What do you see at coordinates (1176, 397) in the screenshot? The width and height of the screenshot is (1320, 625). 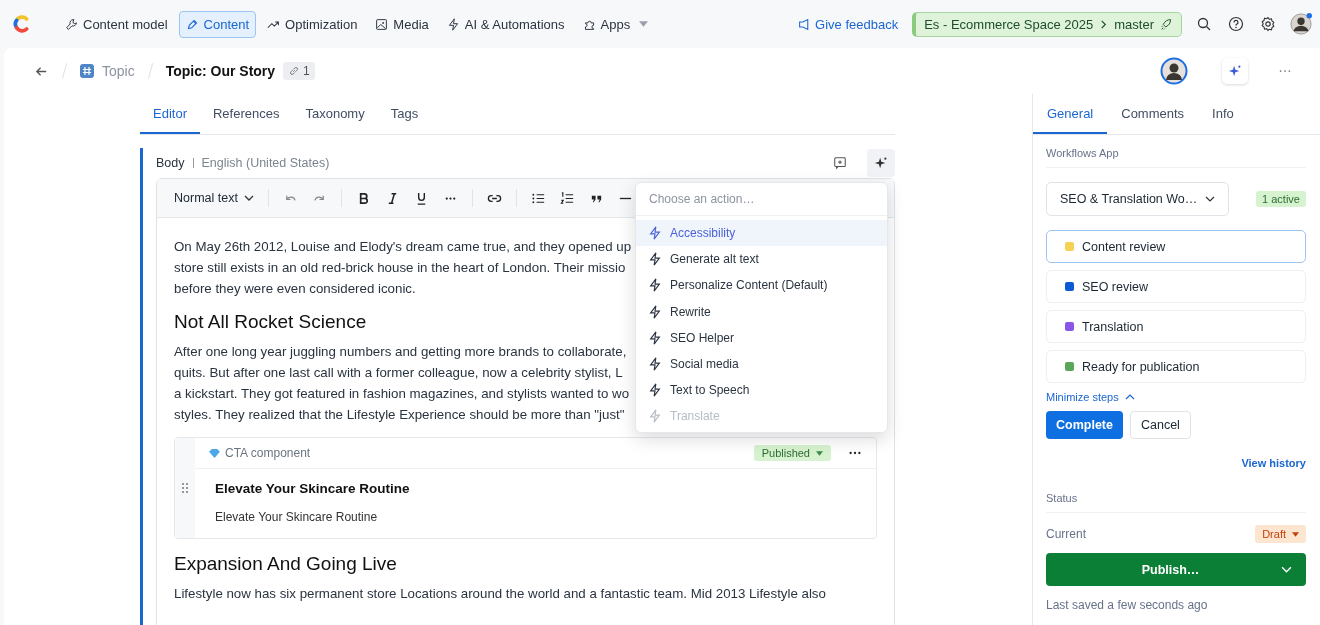 I see `minimize-steps-link: Minimize steps` at bounding box center [1176, 397].